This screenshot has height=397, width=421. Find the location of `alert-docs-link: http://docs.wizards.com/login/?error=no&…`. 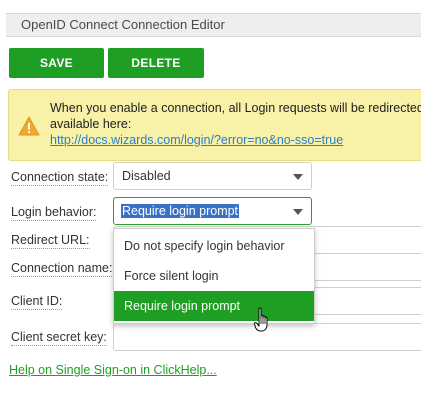

alert-docs-link: http://docs.wizards.com/login/?error=no&… is located at coordinates (196, 140).